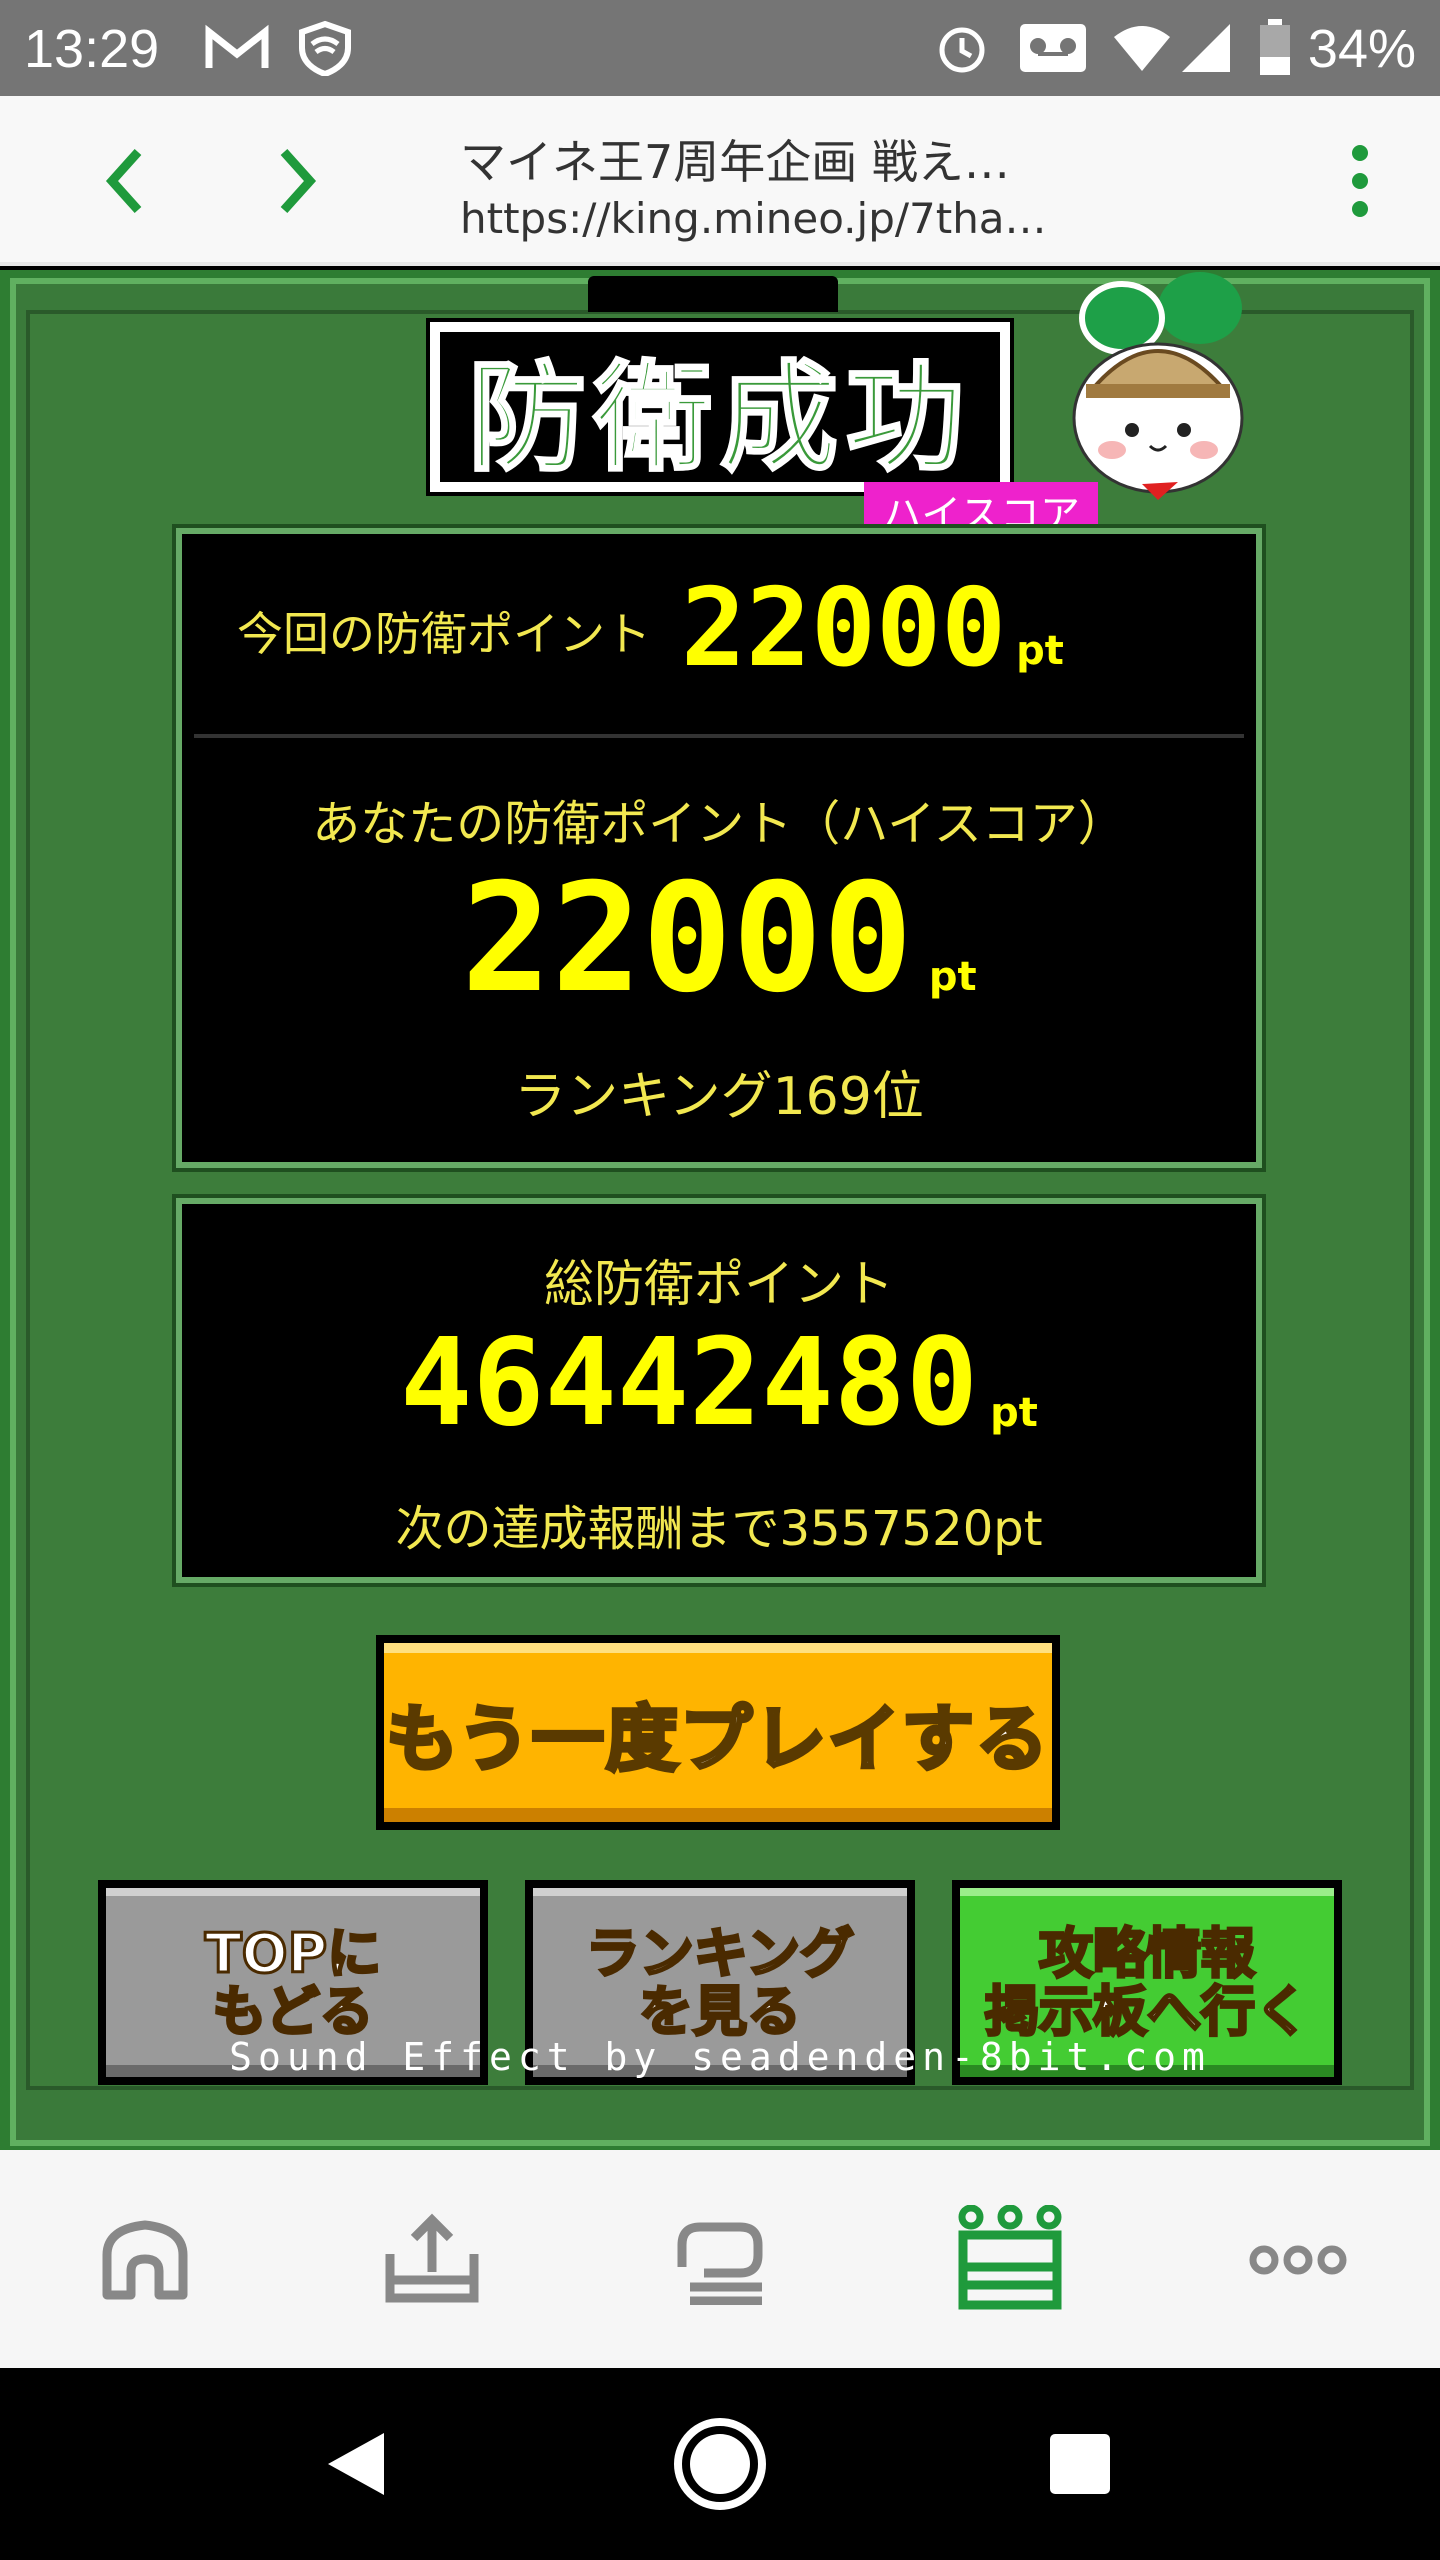  I want to click on highscore-value: 22000, so click(687, 939).